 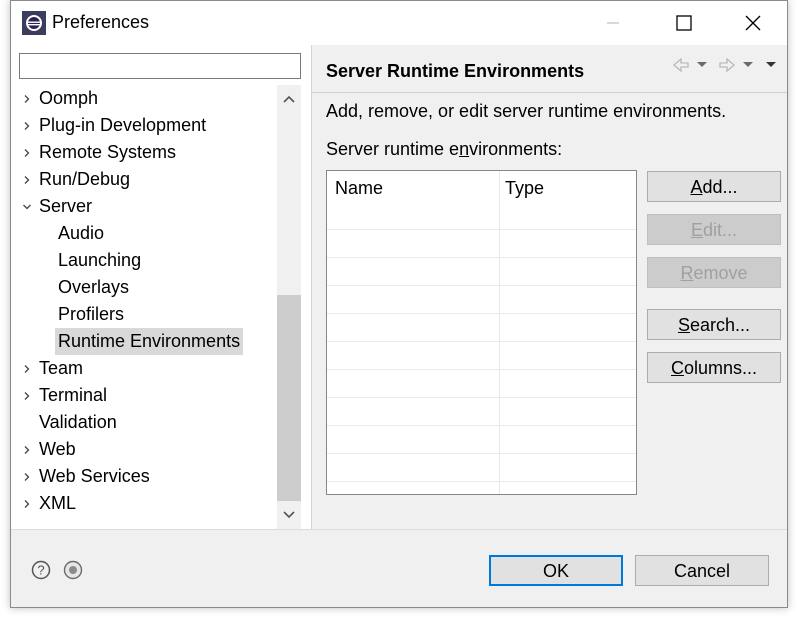 I want to click on add-mnemonic: A, so click(x=696, y=187).